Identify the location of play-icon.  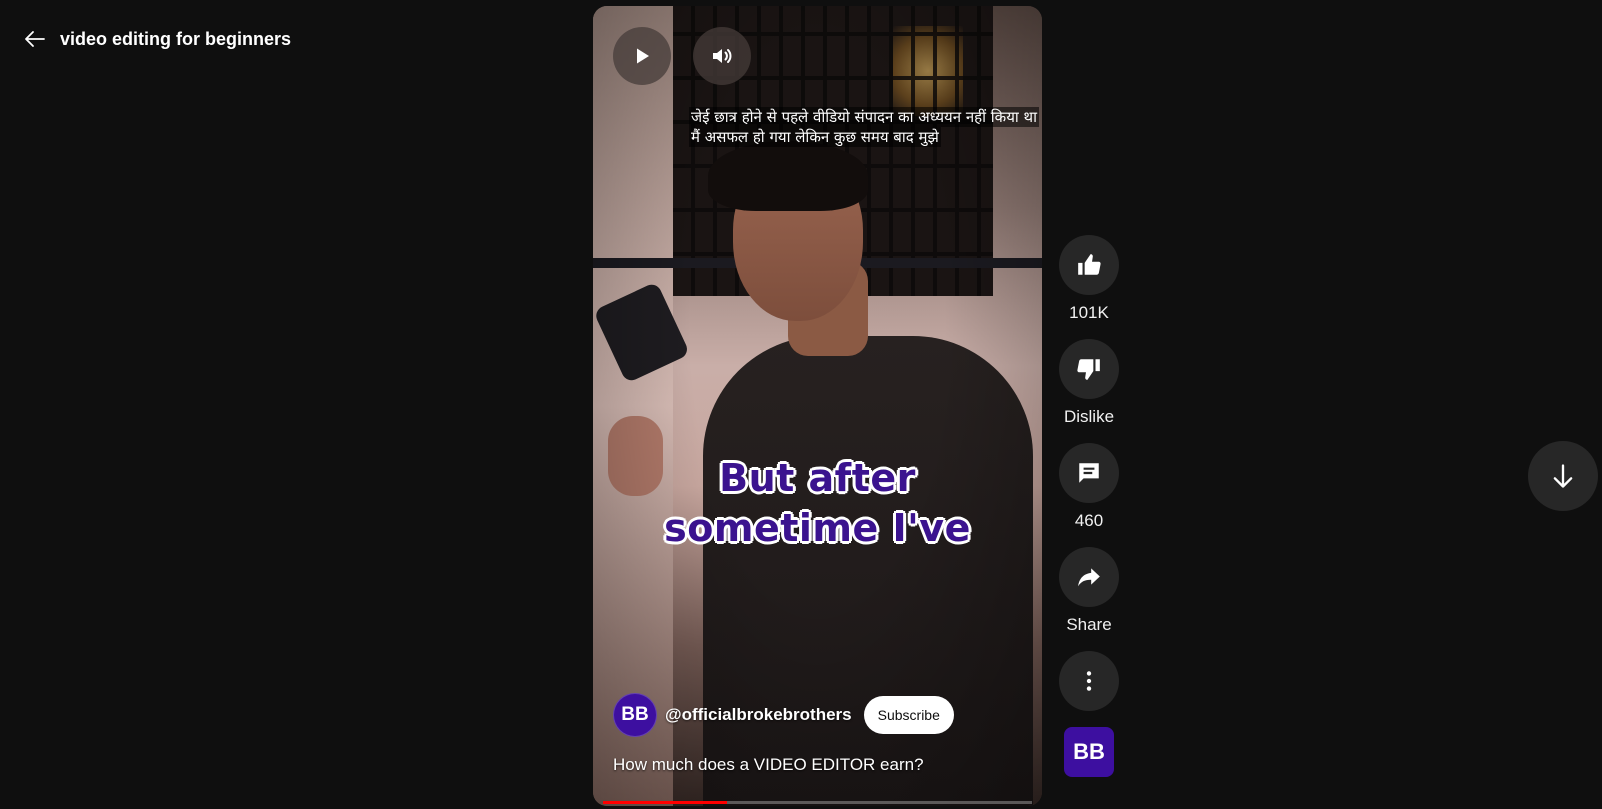
(643, 56).